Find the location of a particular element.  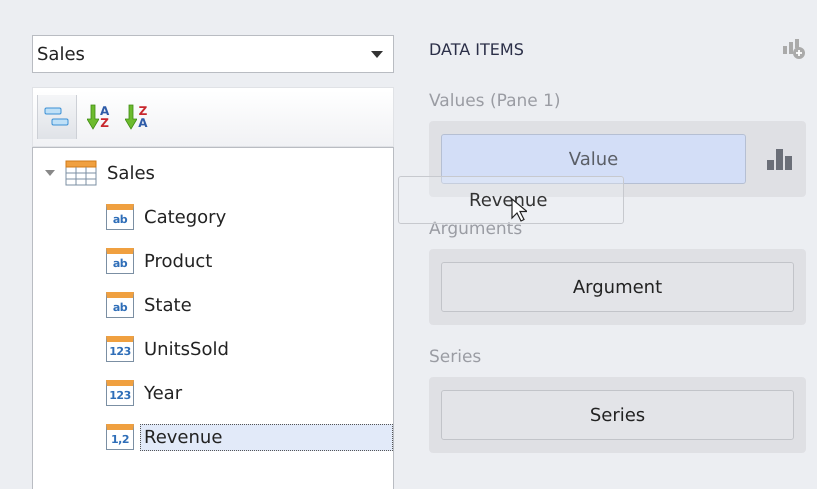

tree-item: Sales is located at coordinates (131, 173).